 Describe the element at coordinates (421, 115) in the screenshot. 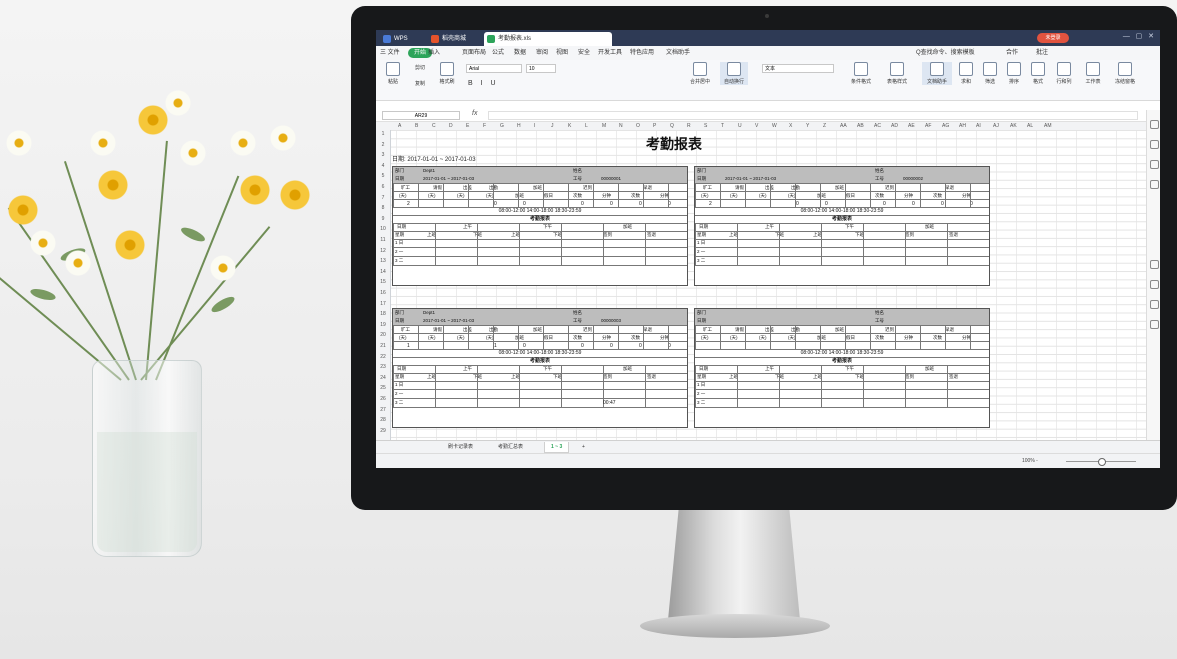

I see `cell-reference-box: AR29` at that location.